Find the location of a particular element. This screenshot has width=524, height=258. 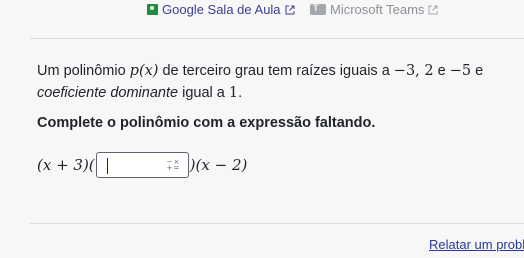

expression-left: (x + 3)( is located at coordinates (66, 165).